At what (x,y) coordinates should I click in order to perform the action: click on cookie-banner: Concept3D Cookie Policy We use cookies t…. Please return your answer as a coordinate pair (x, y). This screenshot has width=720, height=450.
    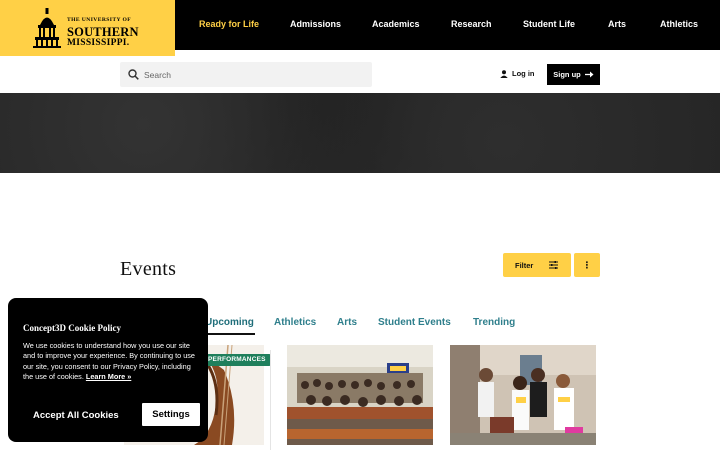
    Looking at the image, I should click on (108, 370).